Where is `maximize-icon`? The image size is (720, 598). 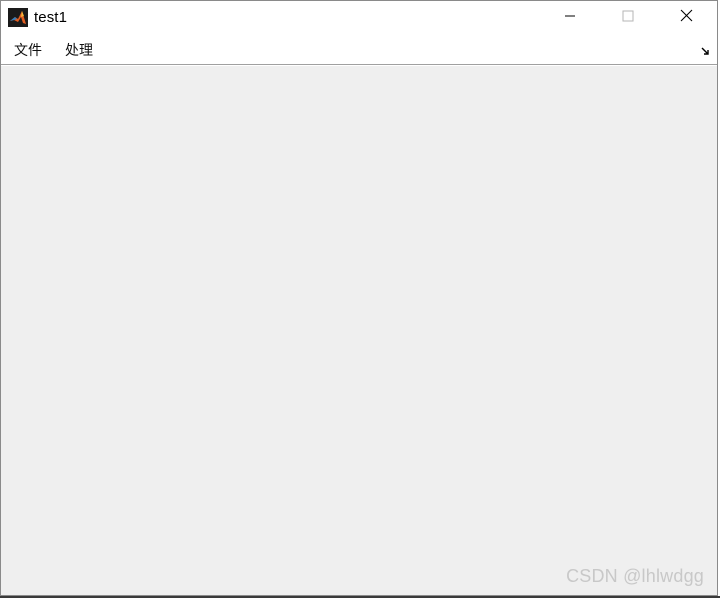
maximize-icon is located at coordinates (628, 18).